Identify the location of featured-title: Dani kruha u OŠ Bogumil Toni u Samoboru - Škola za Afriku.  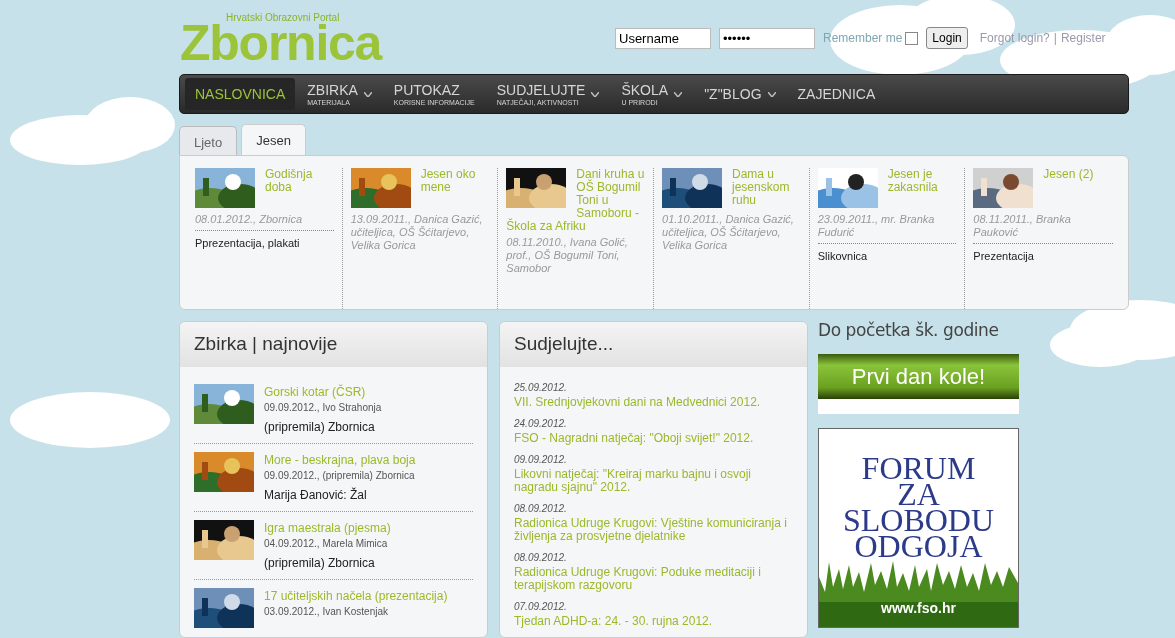
(575, 200).